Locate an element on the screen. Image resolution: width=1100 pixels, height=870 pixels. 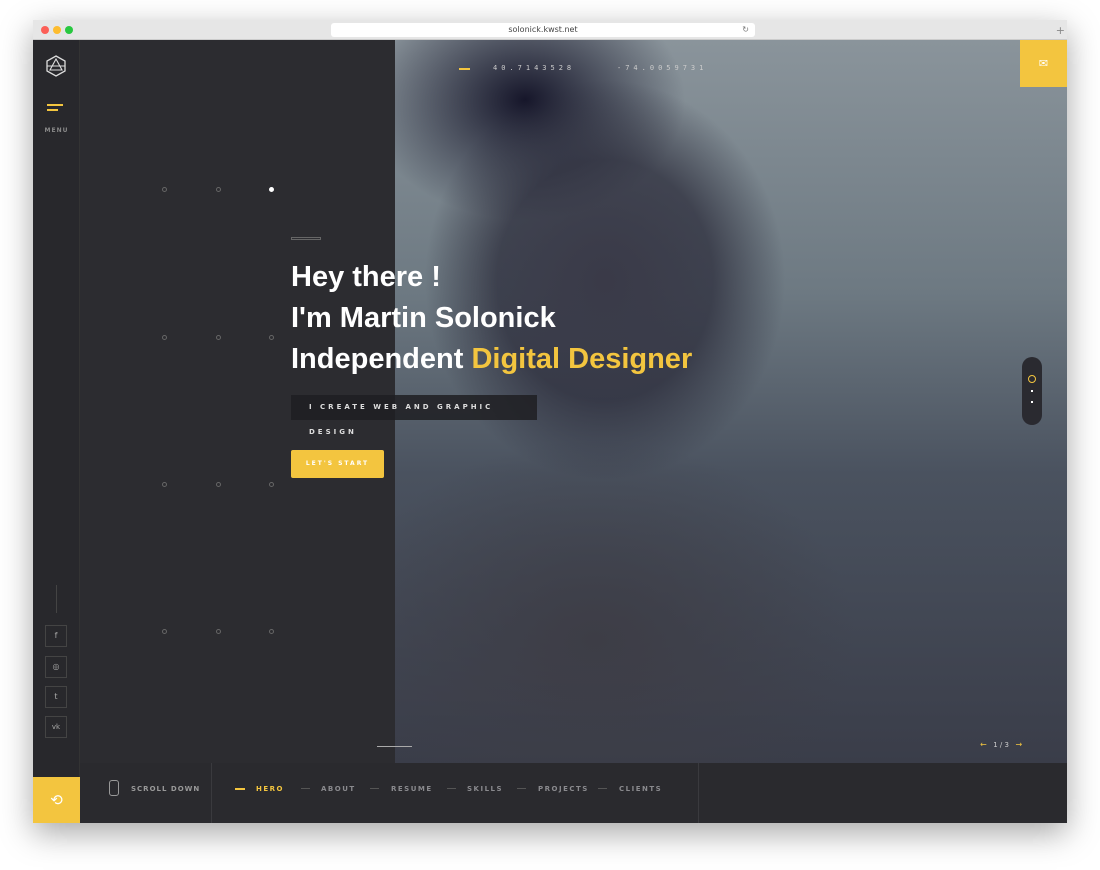
hero-accent: Digital Designer is located at coordinates (582, 359).